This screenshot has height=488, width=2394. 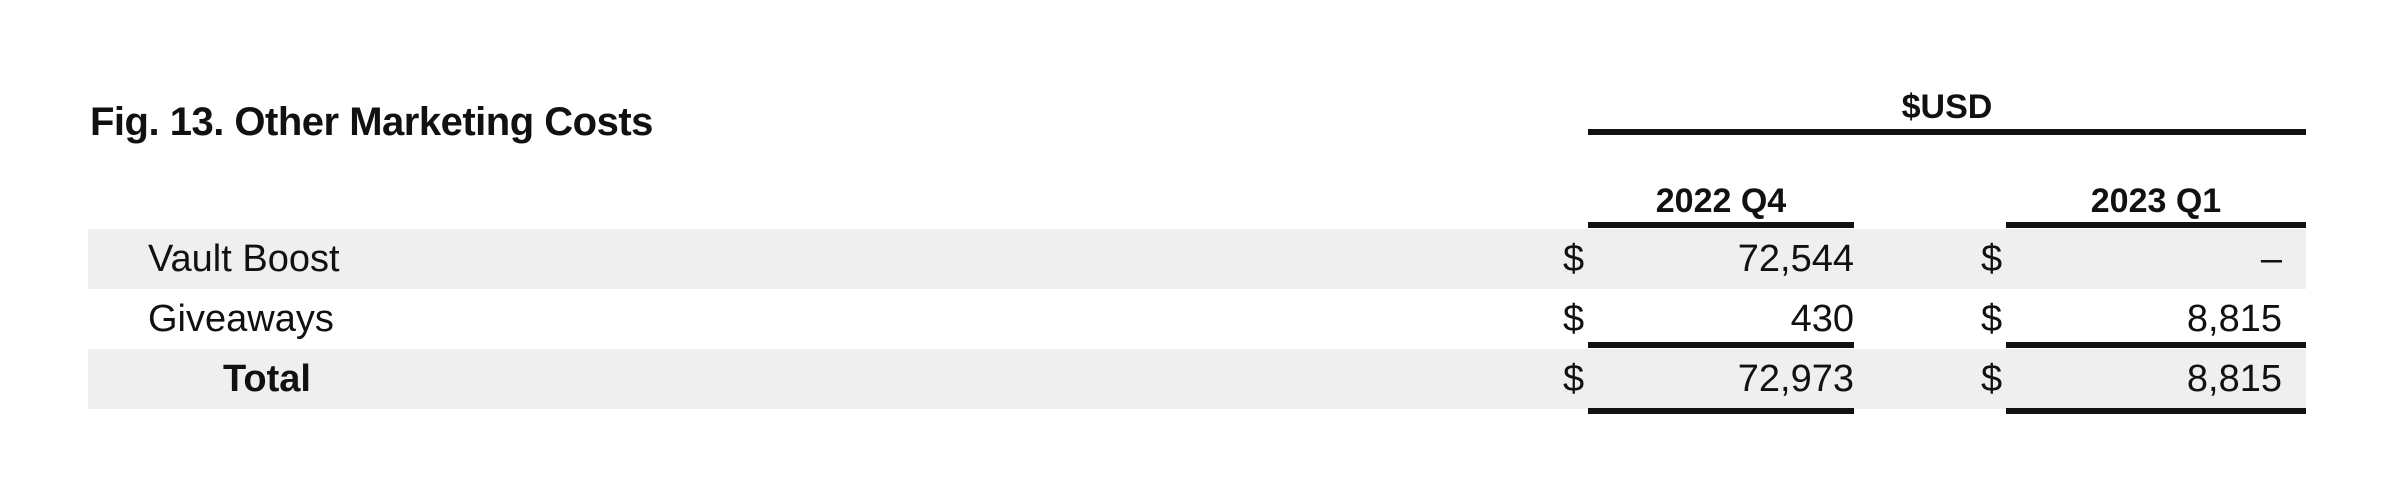 I want to click on total-2022-q4: 72,973, so click(x=1795, y=379).